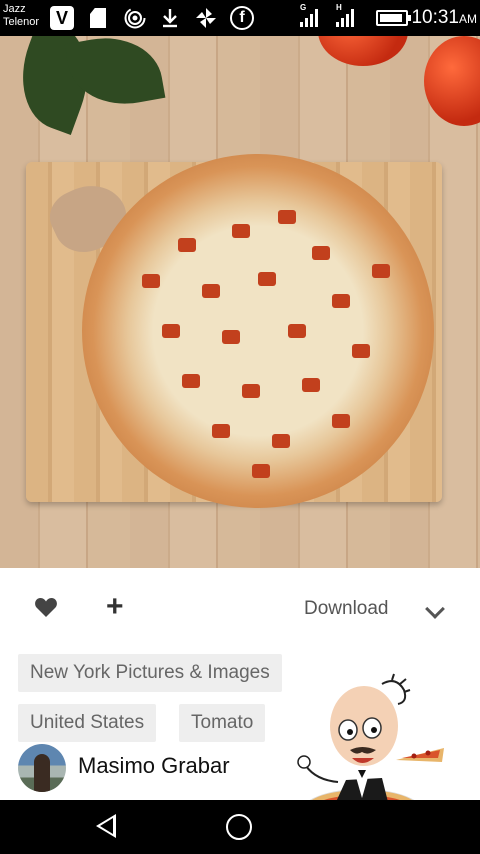 The height and width of the screenshot is (854, 480). Describe the element at coordinates (393, 18) in the screenshot. I see `battery-icon` at that location.